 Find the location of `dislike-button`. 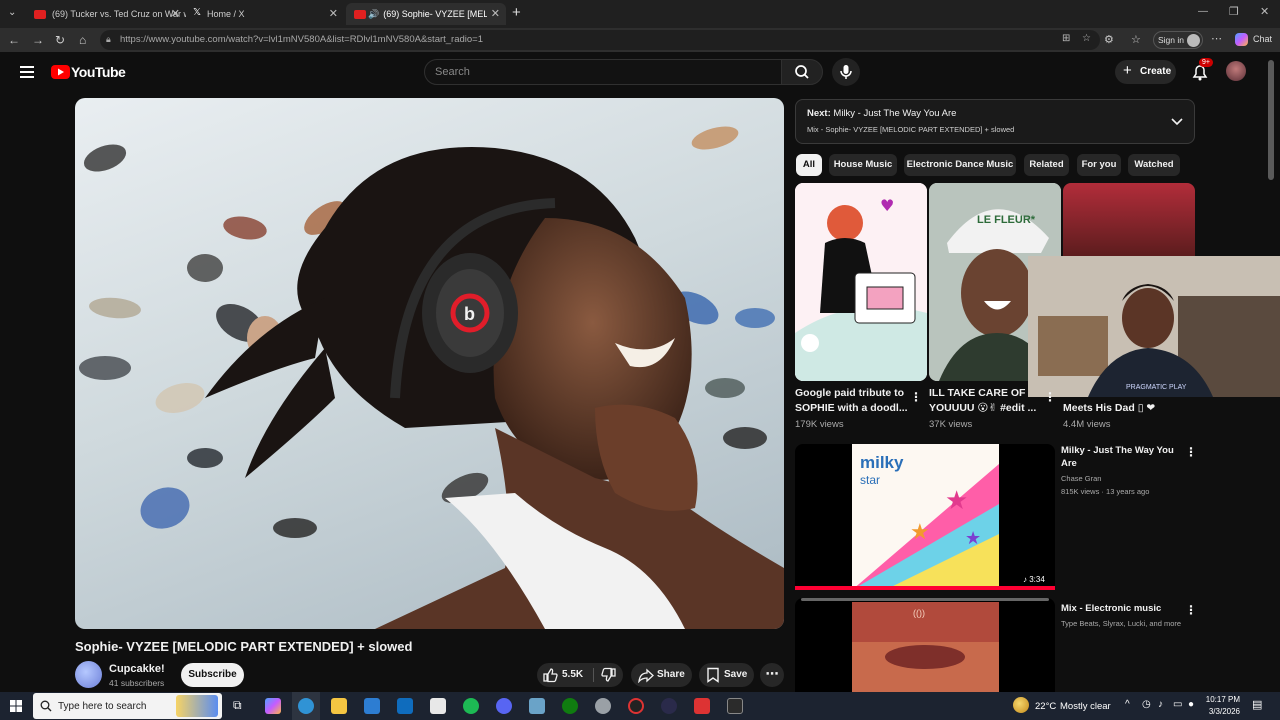

dislike-button is located at coordinates (610, 675).